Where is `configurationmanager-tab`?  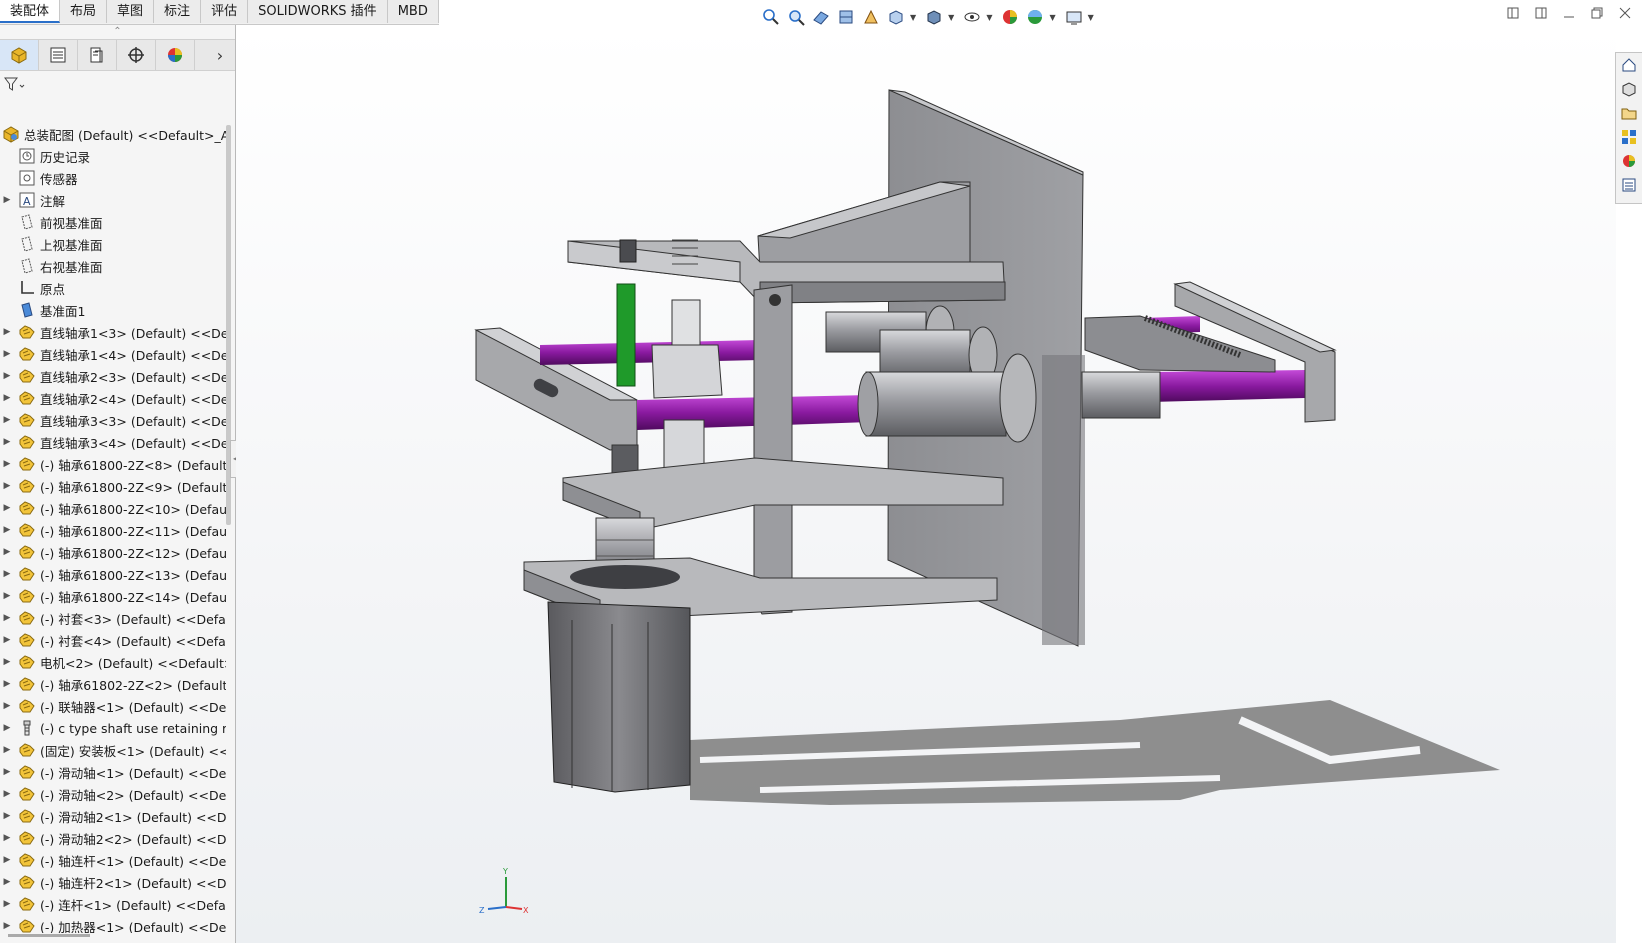 configurationmanager-tab is located at coordinates (97, 55).